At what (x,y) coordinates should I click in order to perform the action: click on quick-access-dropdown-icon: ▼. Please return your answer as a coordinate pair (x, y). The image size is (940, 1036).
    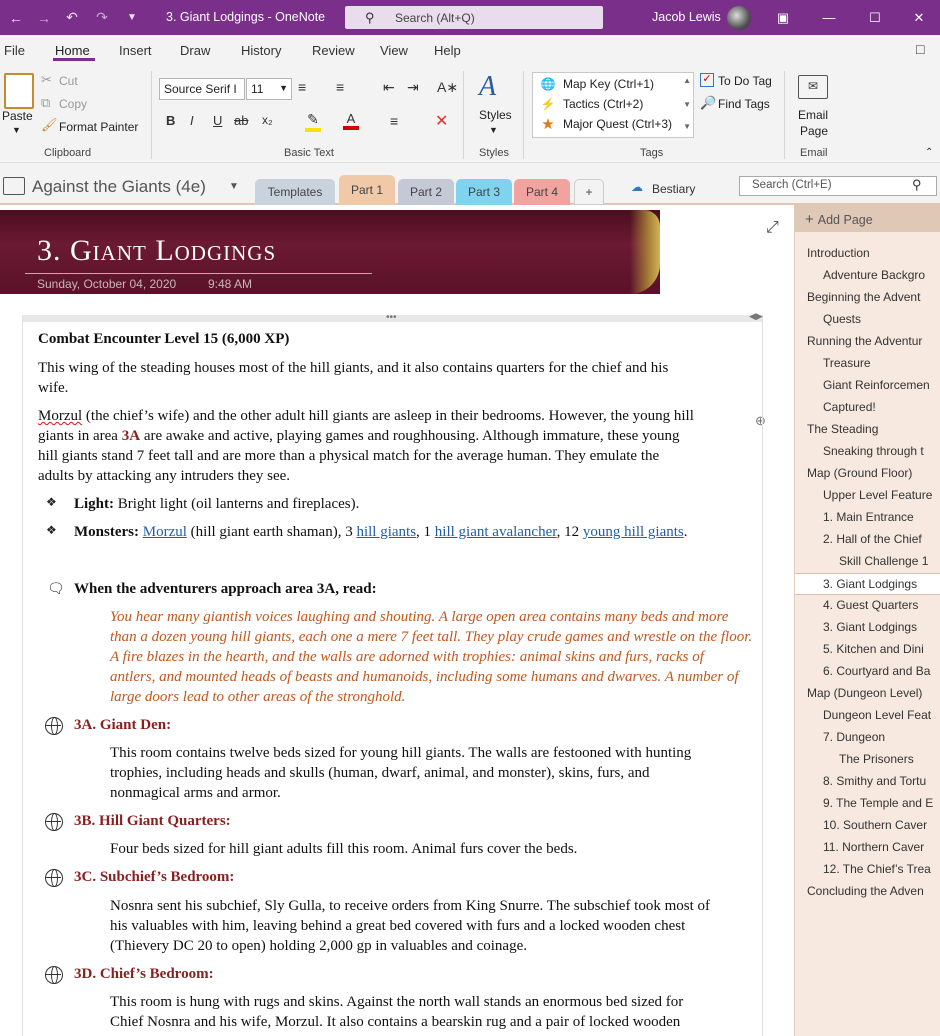
    Looking at the image, I should click on (132, 17).